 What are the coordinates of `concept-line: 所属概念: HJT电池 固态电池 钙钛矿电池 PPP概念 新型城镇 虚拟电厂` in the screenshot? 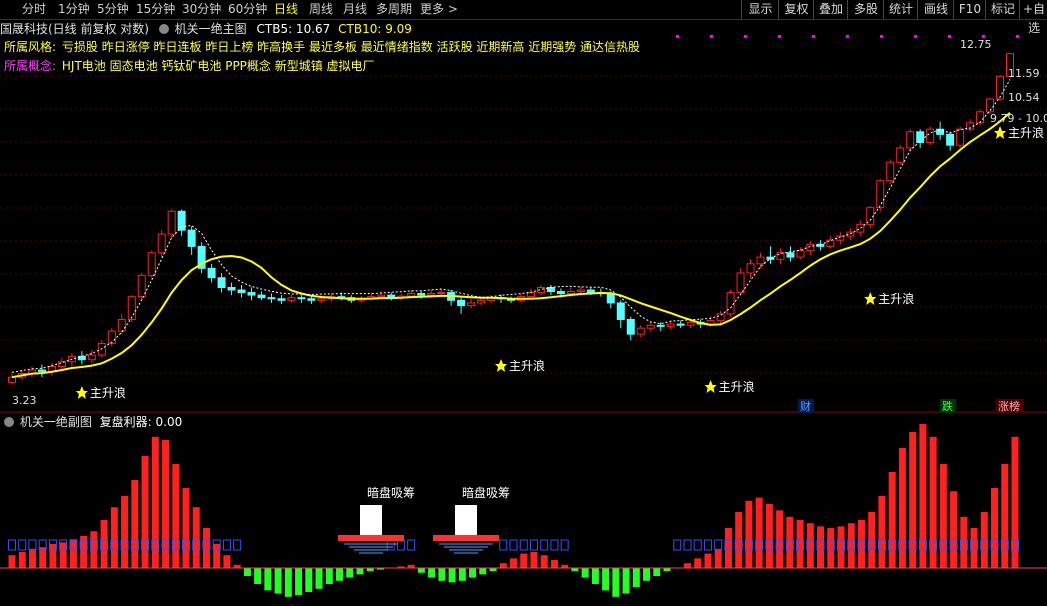 It's located at (189, 66).